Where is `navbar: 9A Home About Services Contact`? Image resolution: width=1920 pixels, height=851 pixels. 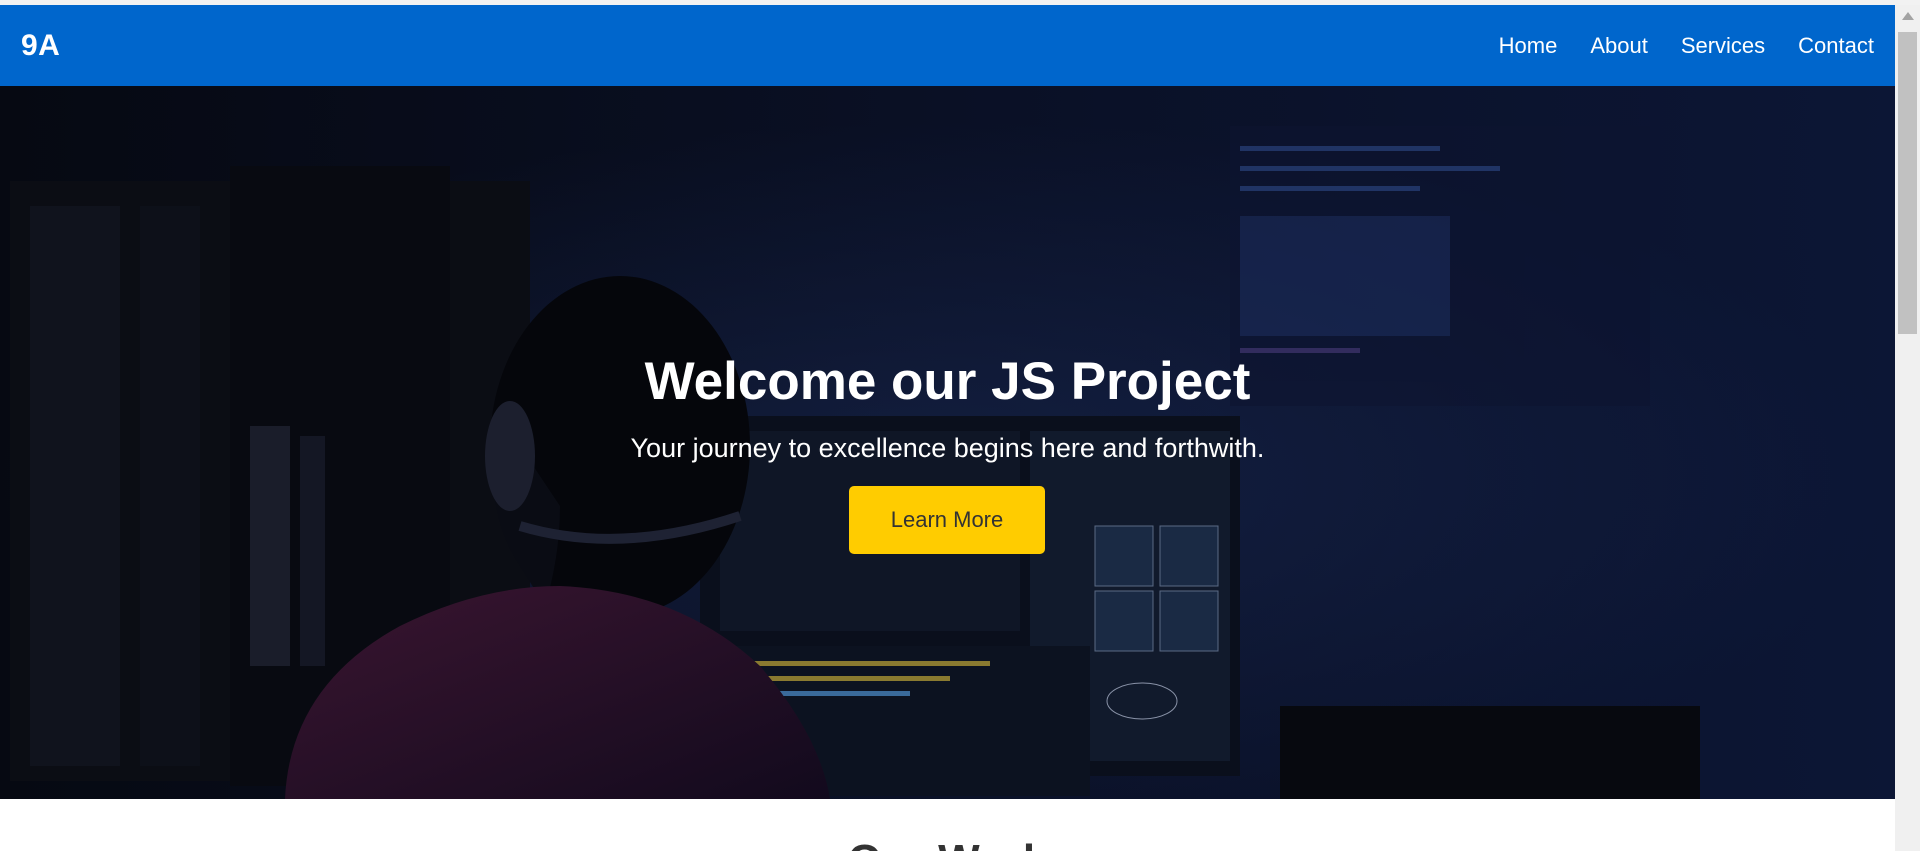 navbar: 9A Home About Services Contact is located at coordinates (947, 45).